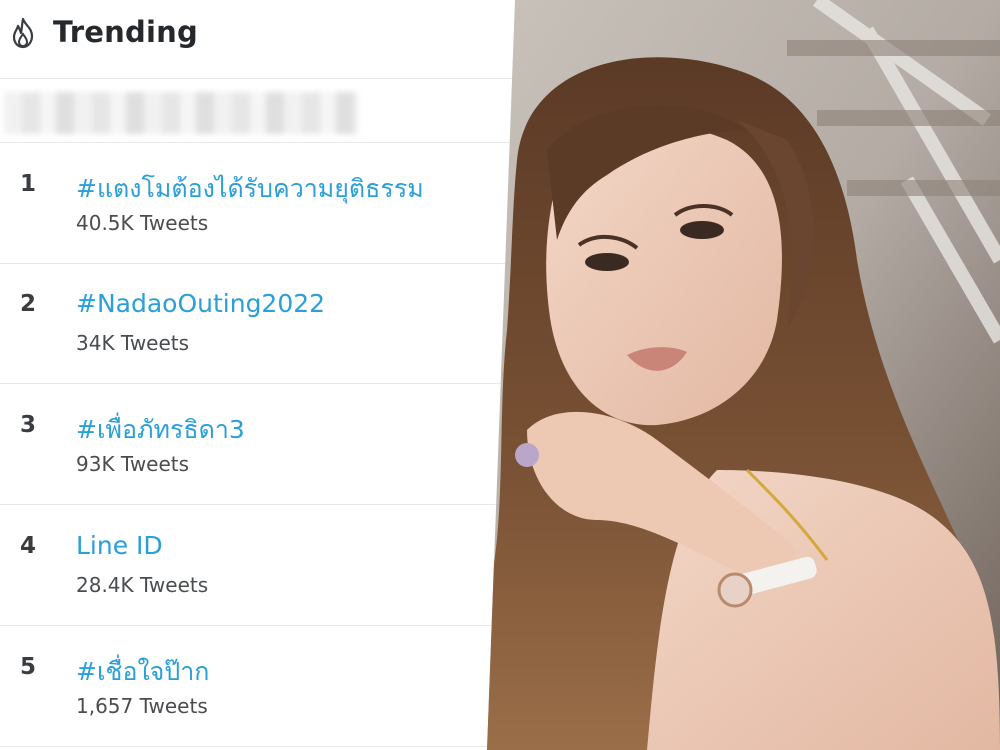 This screenshot has height=750, width=1000. What do you see at coordinates (28, 667) in the screenshot?
I see `trend-rank: 5` at bounding box center [28, 667].